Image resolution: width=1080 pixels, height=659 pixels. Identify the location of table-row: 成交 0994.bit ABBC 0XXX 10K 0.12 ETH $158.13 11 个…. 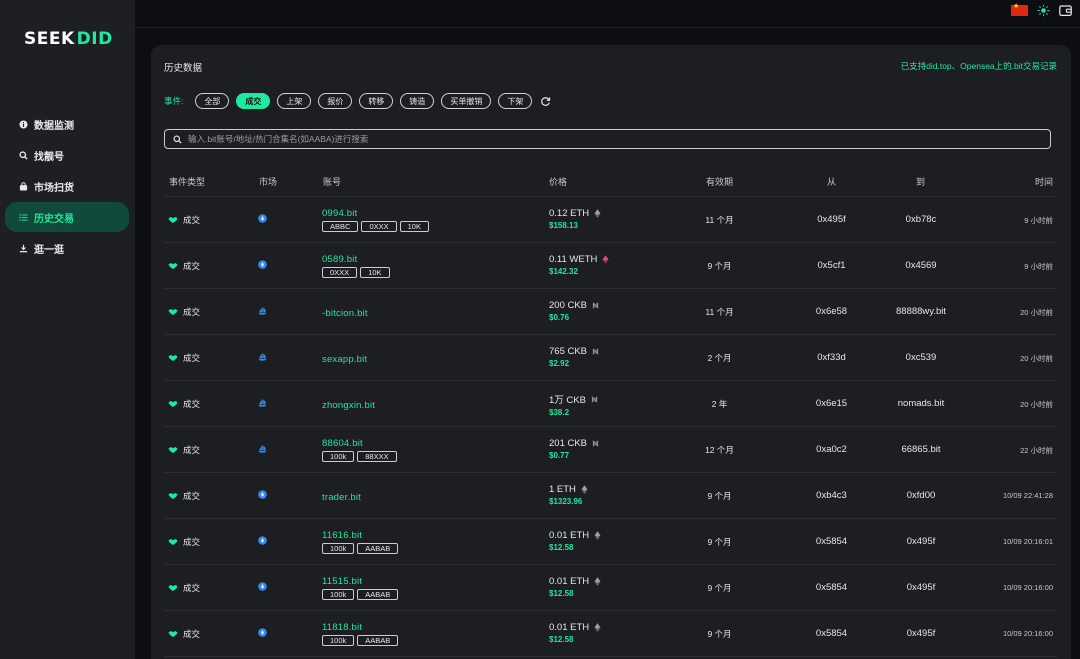
(610, 220).